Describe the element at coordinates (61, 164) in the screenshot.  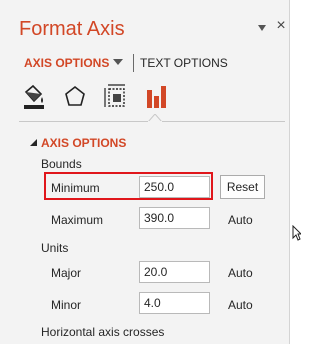
I see `bounds-label: Bounds` at that location.